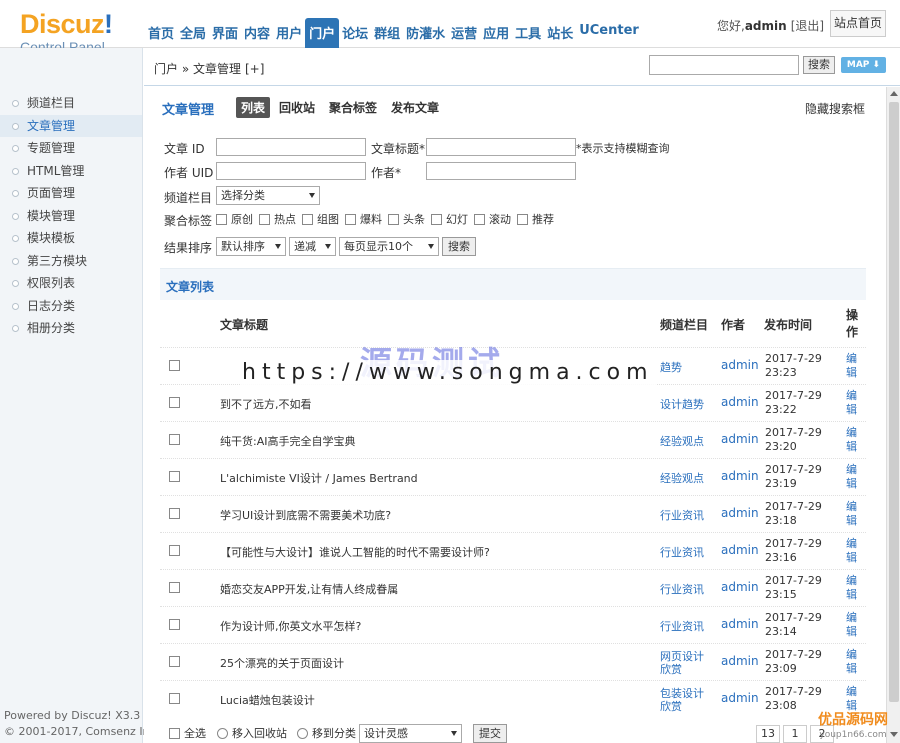  What do you see at coordinates (355, 552) in the screenshot?
I see `article-title-link: 【可能性与大设计】谁说人工智能的时代不需要设计师?` at bounding box center [355, 552].